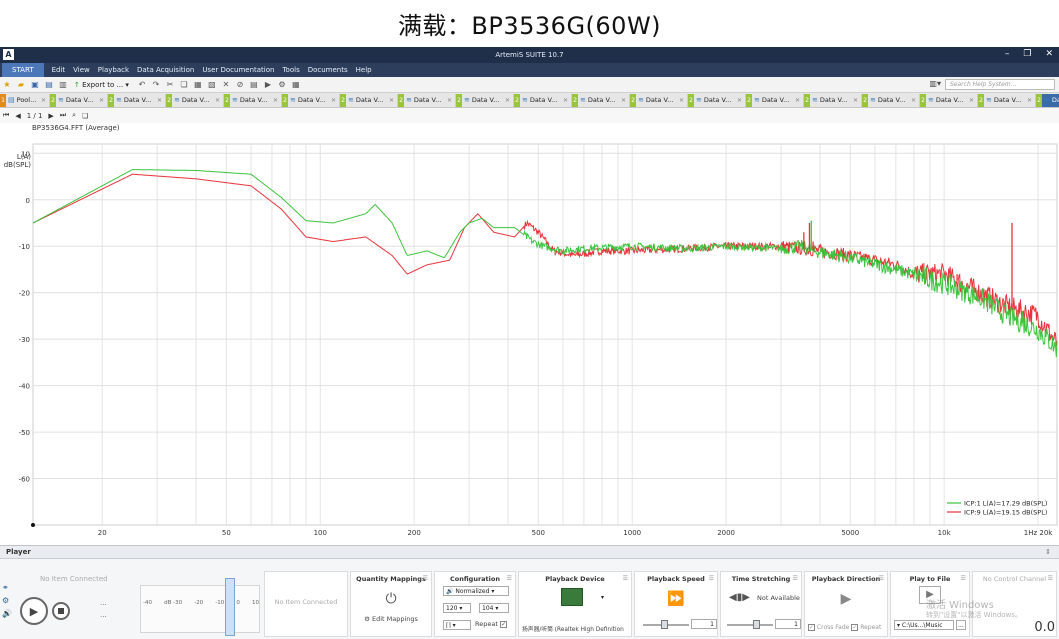 The width and height of the screenshot is (1059, 639). What do you see at coordinates (50, 116) in the screenshot?
I see `next-page-icon: ▶` at bounding box center [50, 116].